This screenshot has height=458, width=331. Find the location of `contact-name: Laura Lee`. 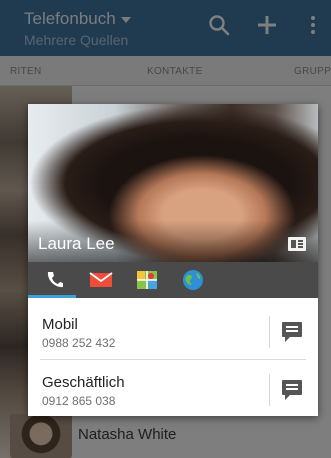

contact-name: Laura Lee is located at coordinates (76, 243).